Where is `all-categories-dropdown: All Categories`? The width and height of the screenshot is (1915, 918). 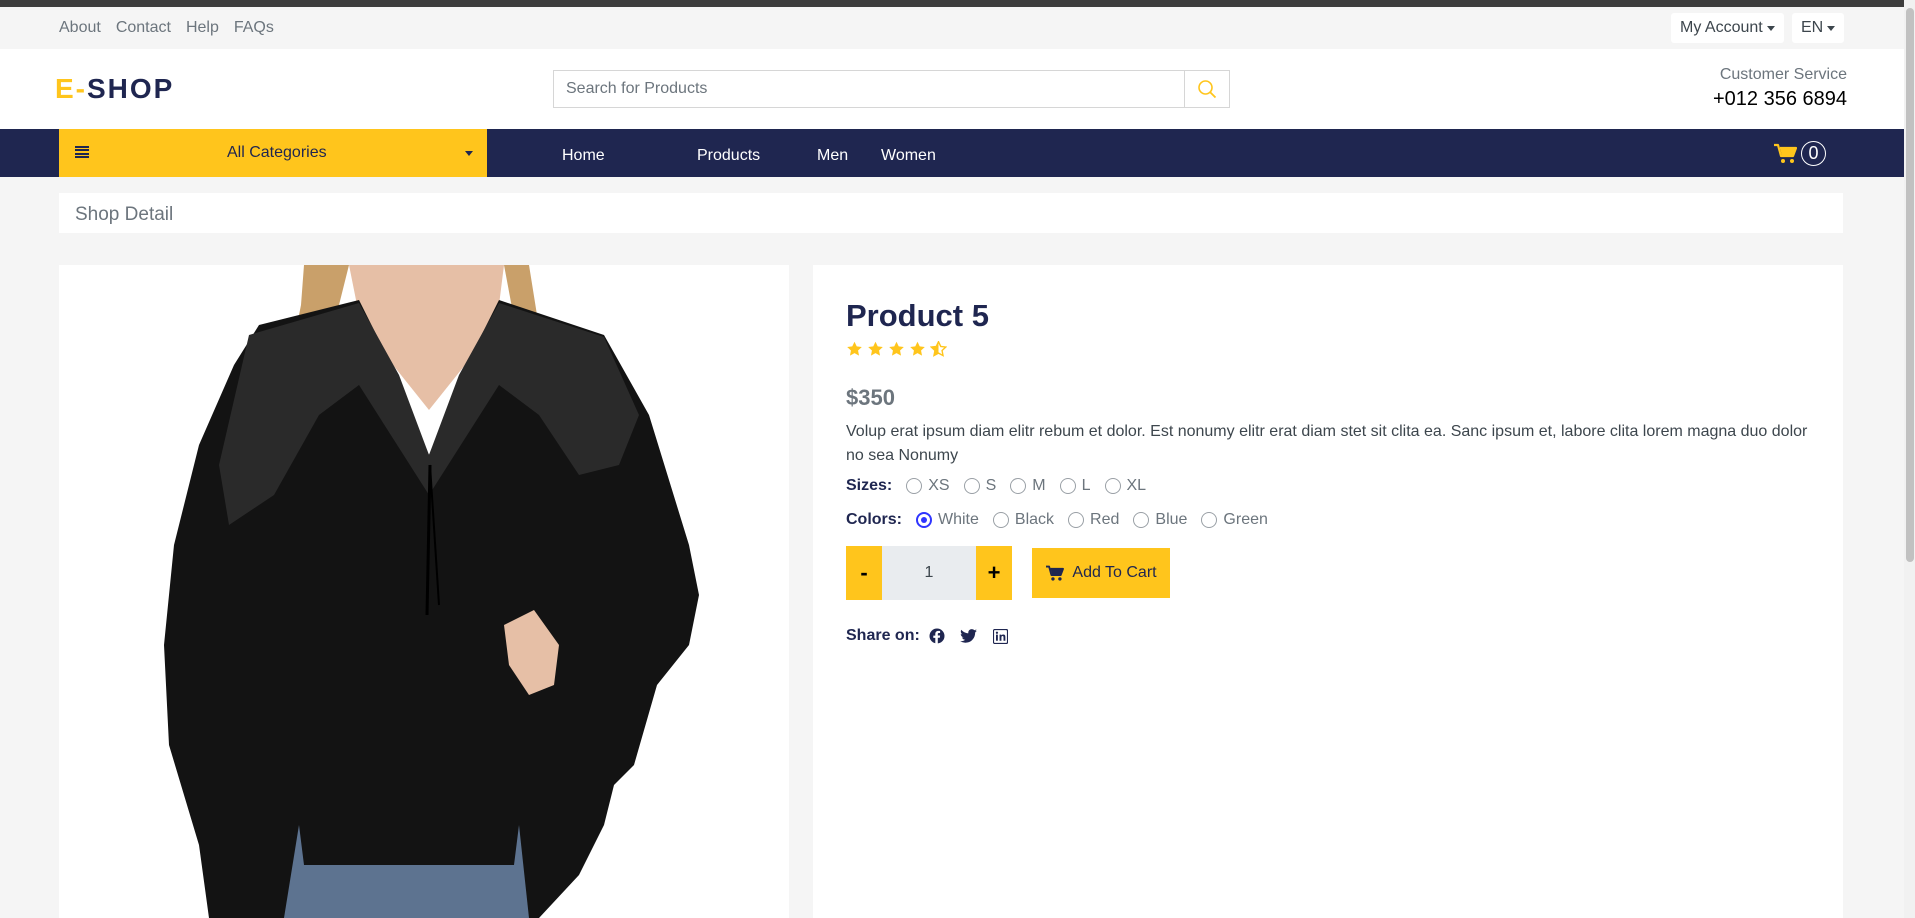 all-categories-dropdown: All Categories is located at coordinates (273, 153).